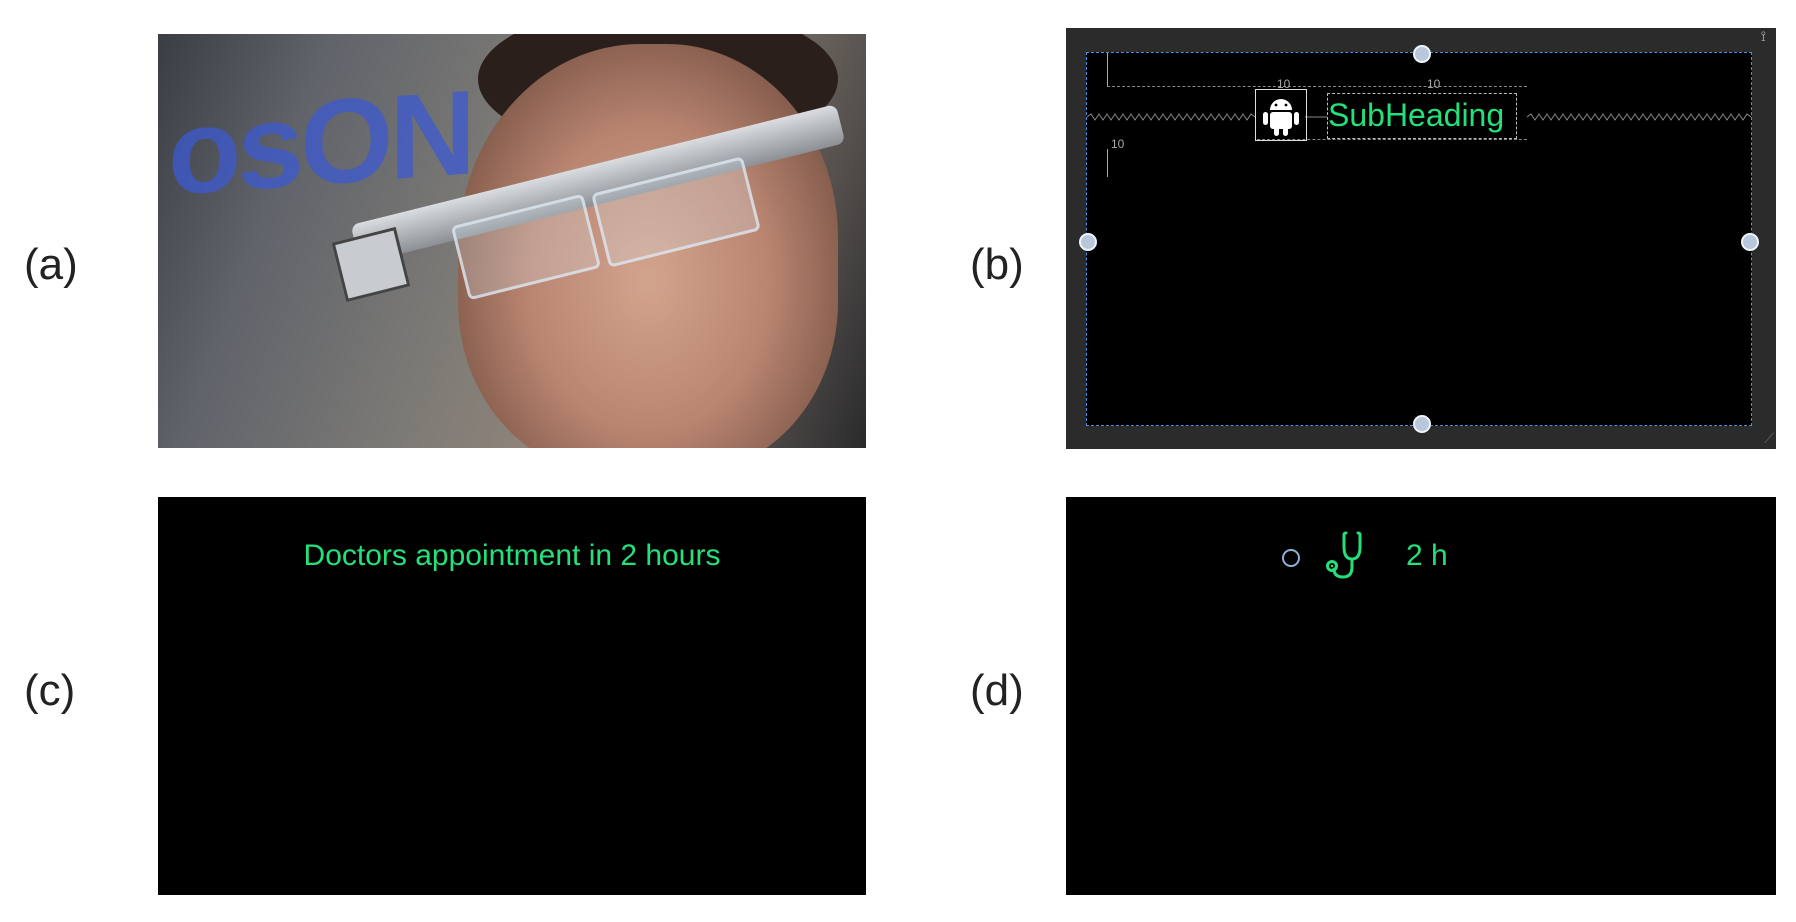  What do you see at coordinates (1344, 555) in the screenshot?
I see `stethoscope-icon` at bounding box center [1344, 555].